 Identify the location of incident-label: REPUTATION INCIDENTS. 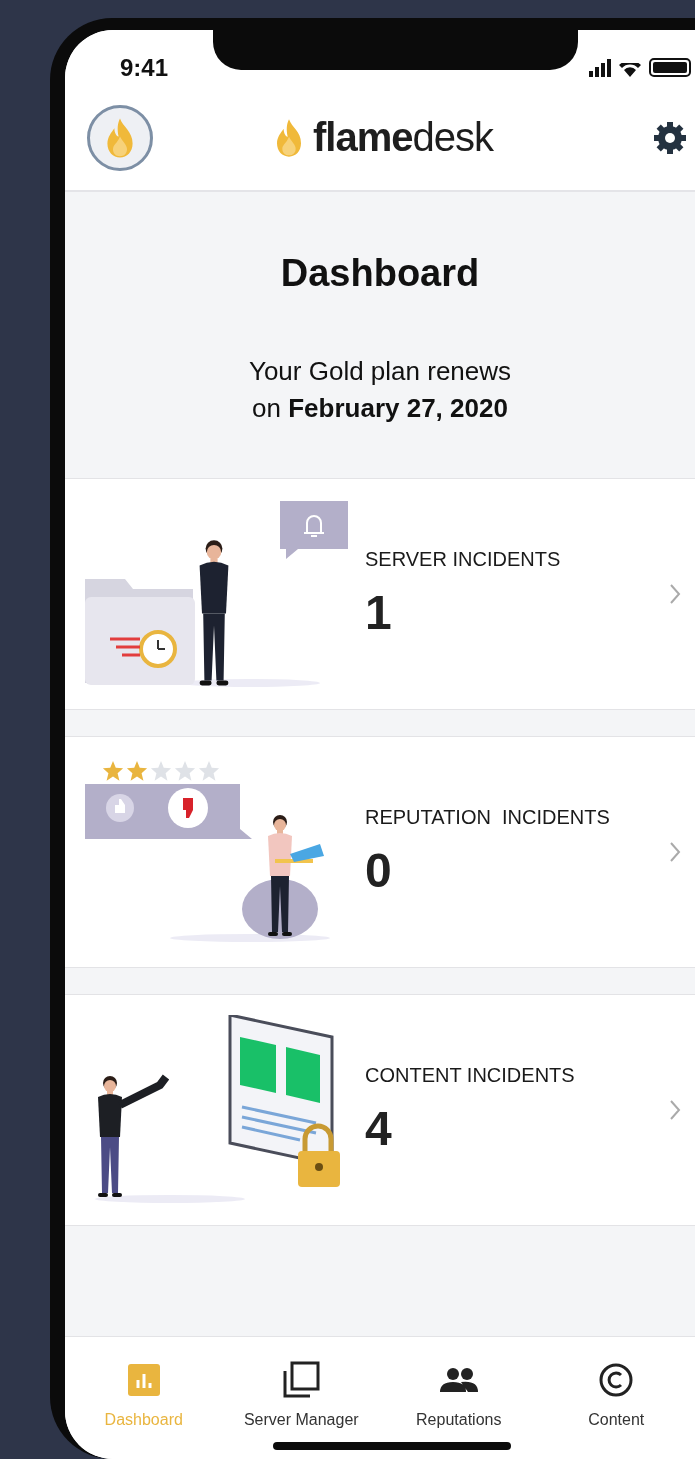
(488, 817).